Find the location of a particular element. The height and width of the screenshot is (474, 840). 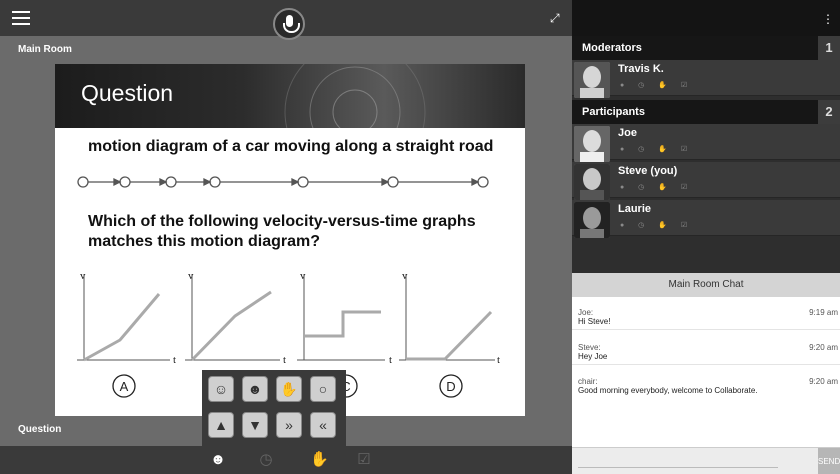

thumbs-down-button: ▼ is located at coordinates (255, 425).